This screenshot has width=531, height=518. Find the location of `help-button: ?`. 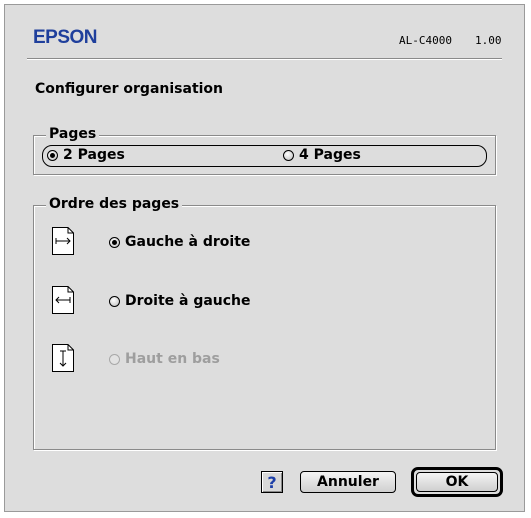

help-button: ? is located at coordinates (272, 482).